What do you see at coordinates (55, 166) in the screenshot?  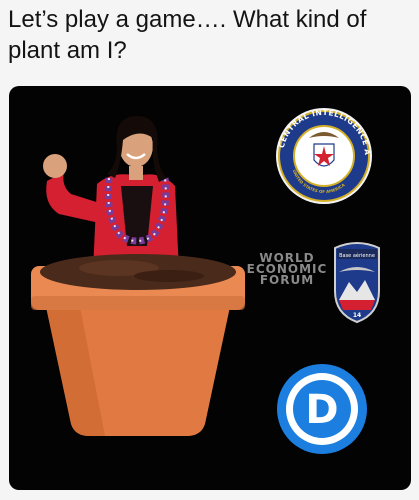 I see `raised-fist` at bounding box center [55, 166].